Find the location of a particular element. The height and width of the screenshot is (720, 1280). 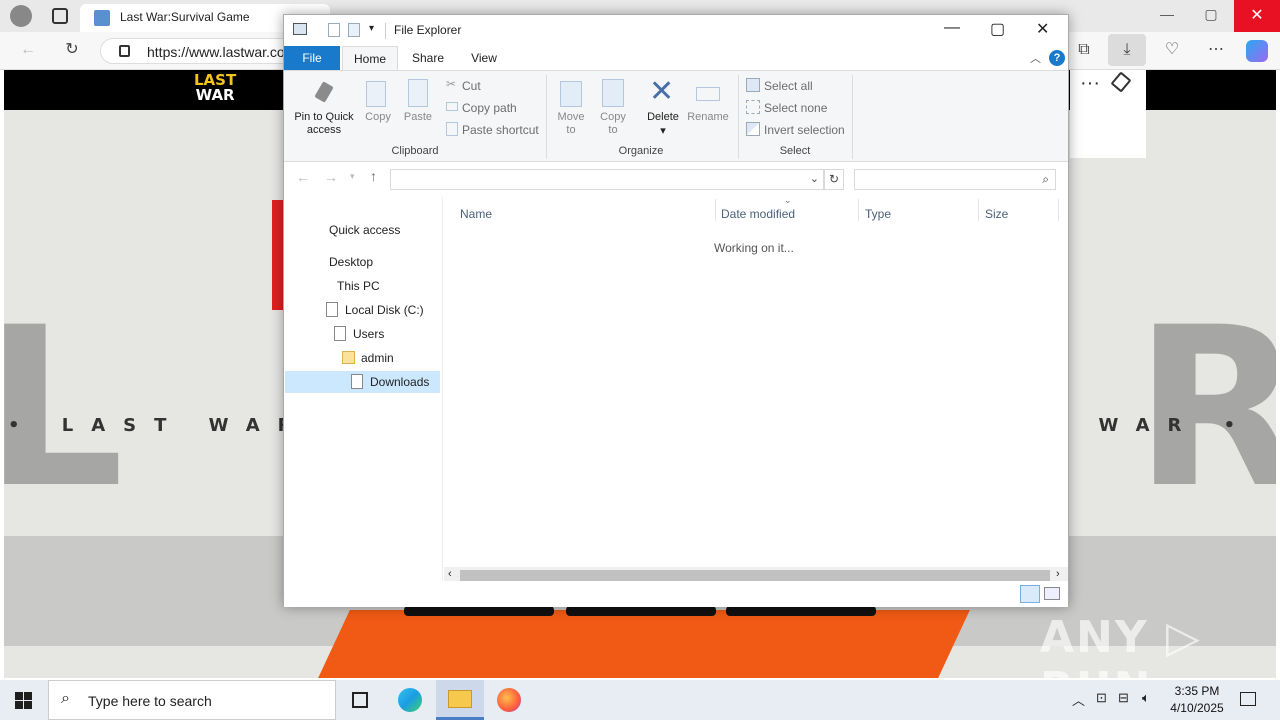

qat-properties-icon is located at coordinates (334, 30).